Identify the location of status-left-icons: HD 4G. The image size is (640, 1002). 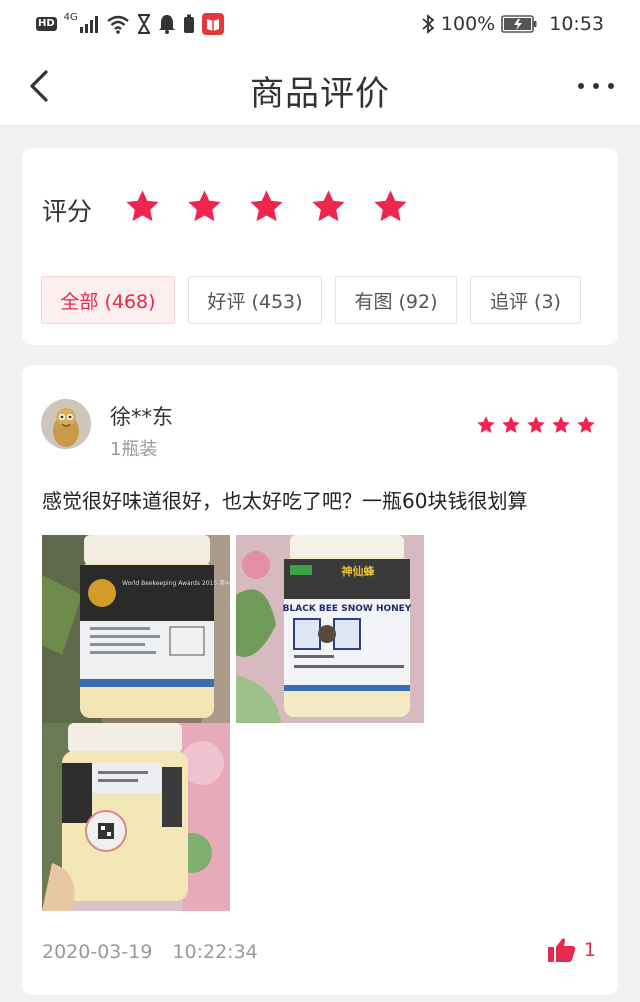
(130, 24).